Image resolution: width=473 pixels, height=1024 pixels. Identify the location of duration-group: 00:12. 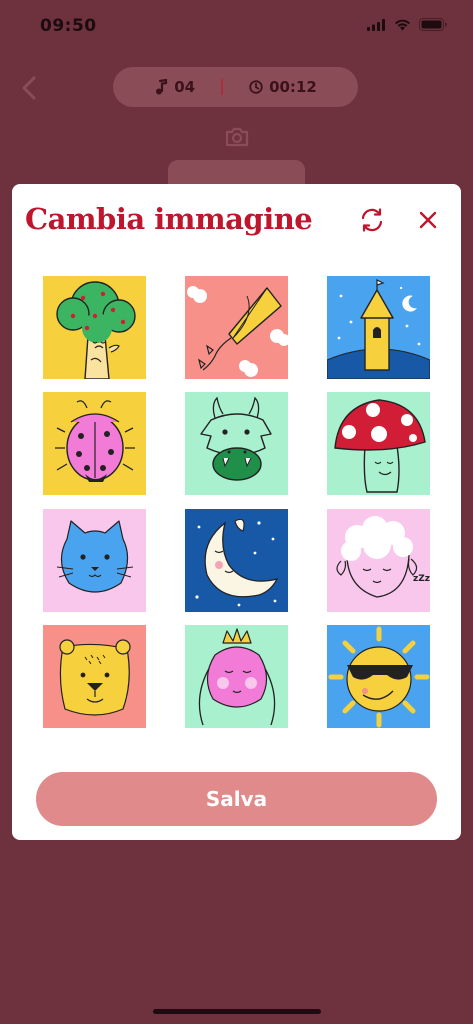
(283, 87).